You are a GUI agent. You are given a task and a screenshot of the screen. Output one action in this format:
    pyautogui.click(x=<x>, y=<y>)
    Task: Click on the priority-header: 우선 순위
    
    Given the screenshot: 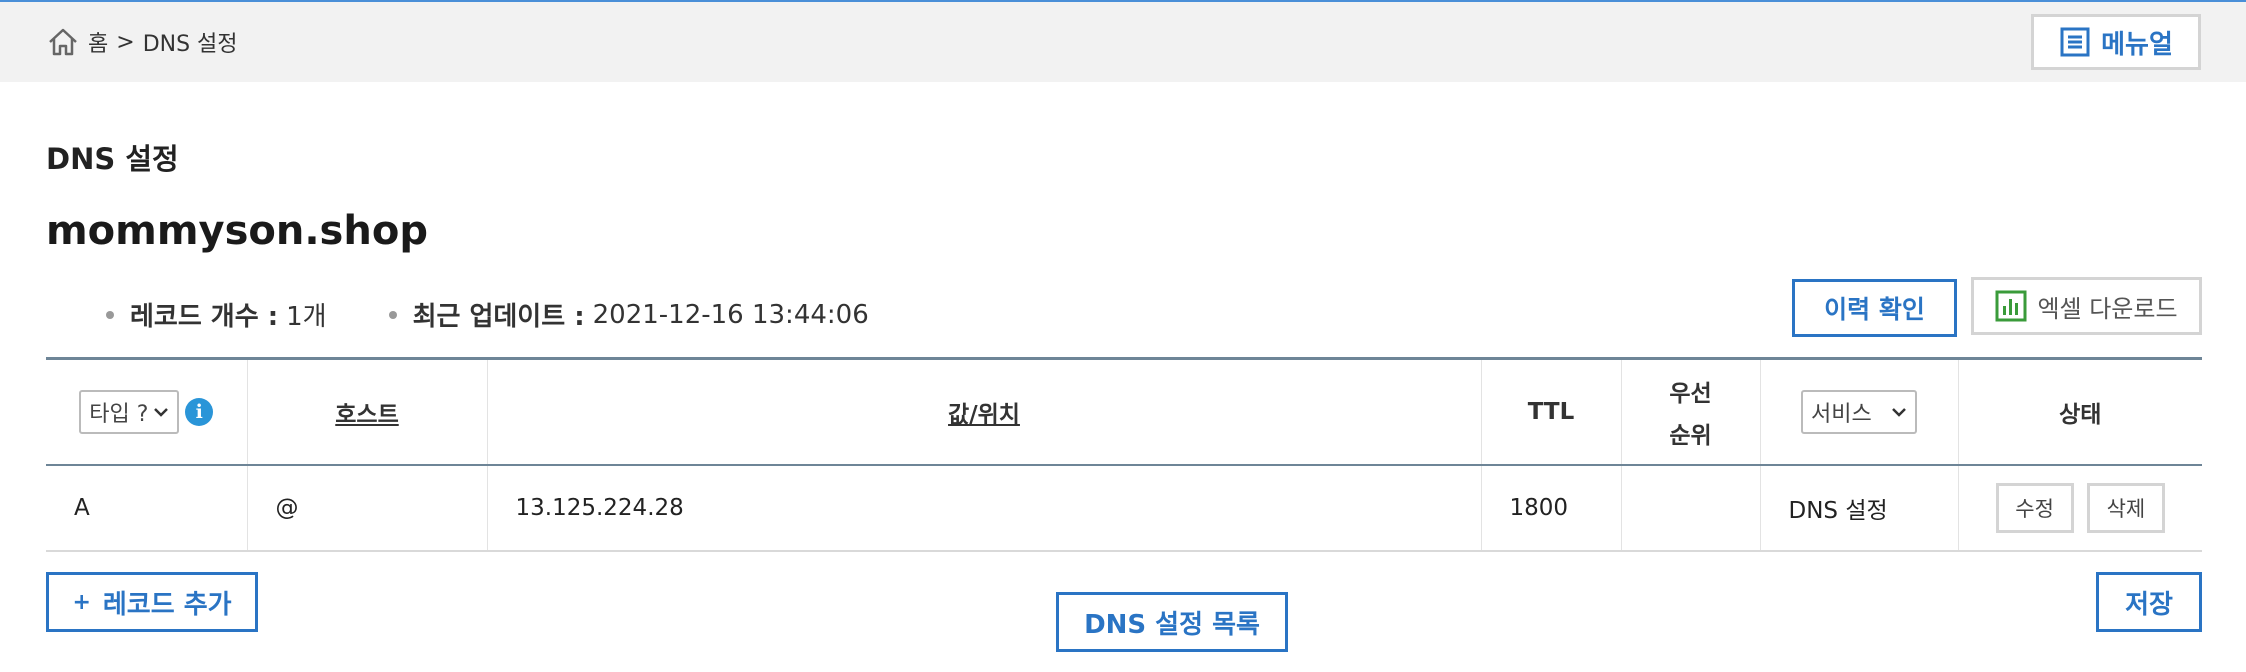 What is the action you would take?
    pyautogui.click(x=1691, y=412)
    